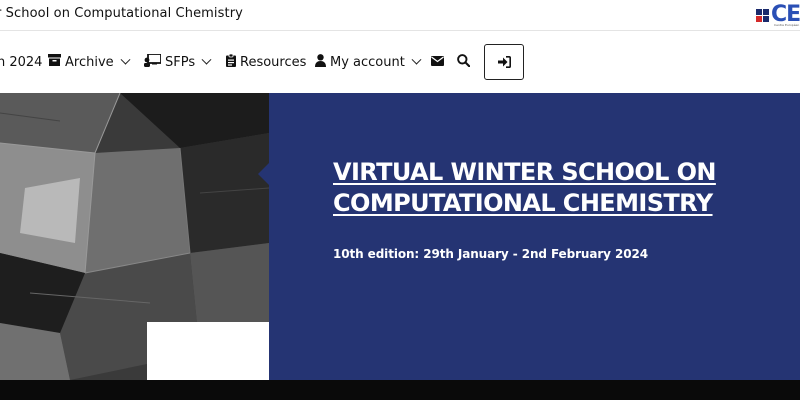 This screenshot has height=400, width=800. I want to click on clipboard-icon, so click(231, 62).